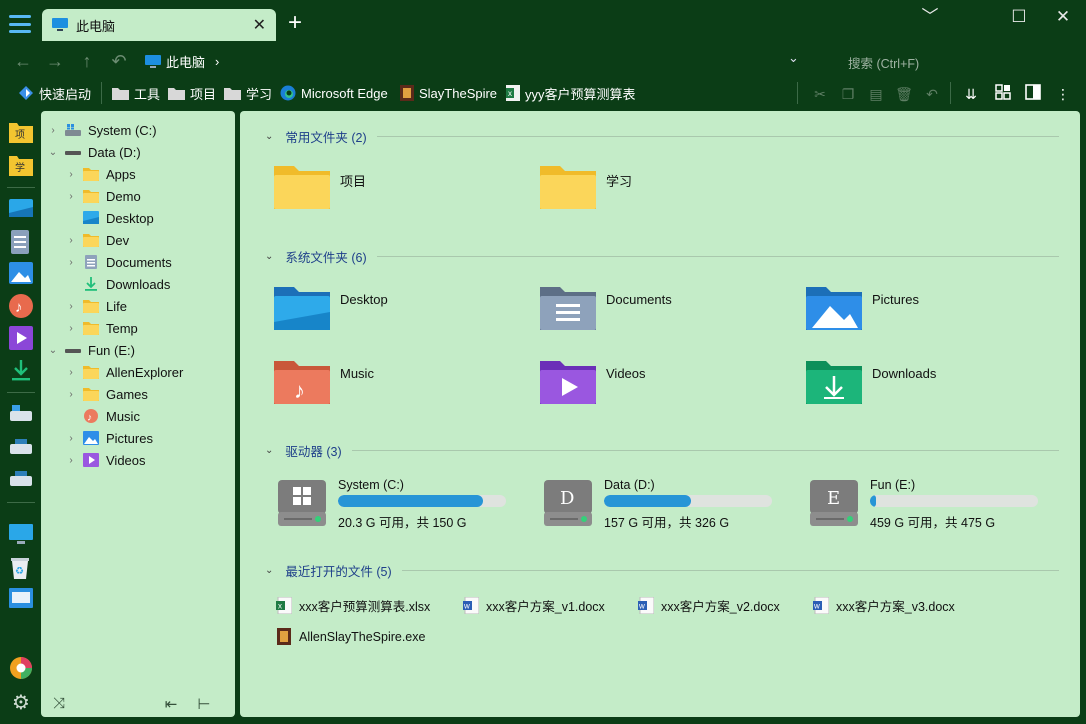 The image size is (1086, 724). I want to click on tab-close-icon: ✕, so click(259, 25).